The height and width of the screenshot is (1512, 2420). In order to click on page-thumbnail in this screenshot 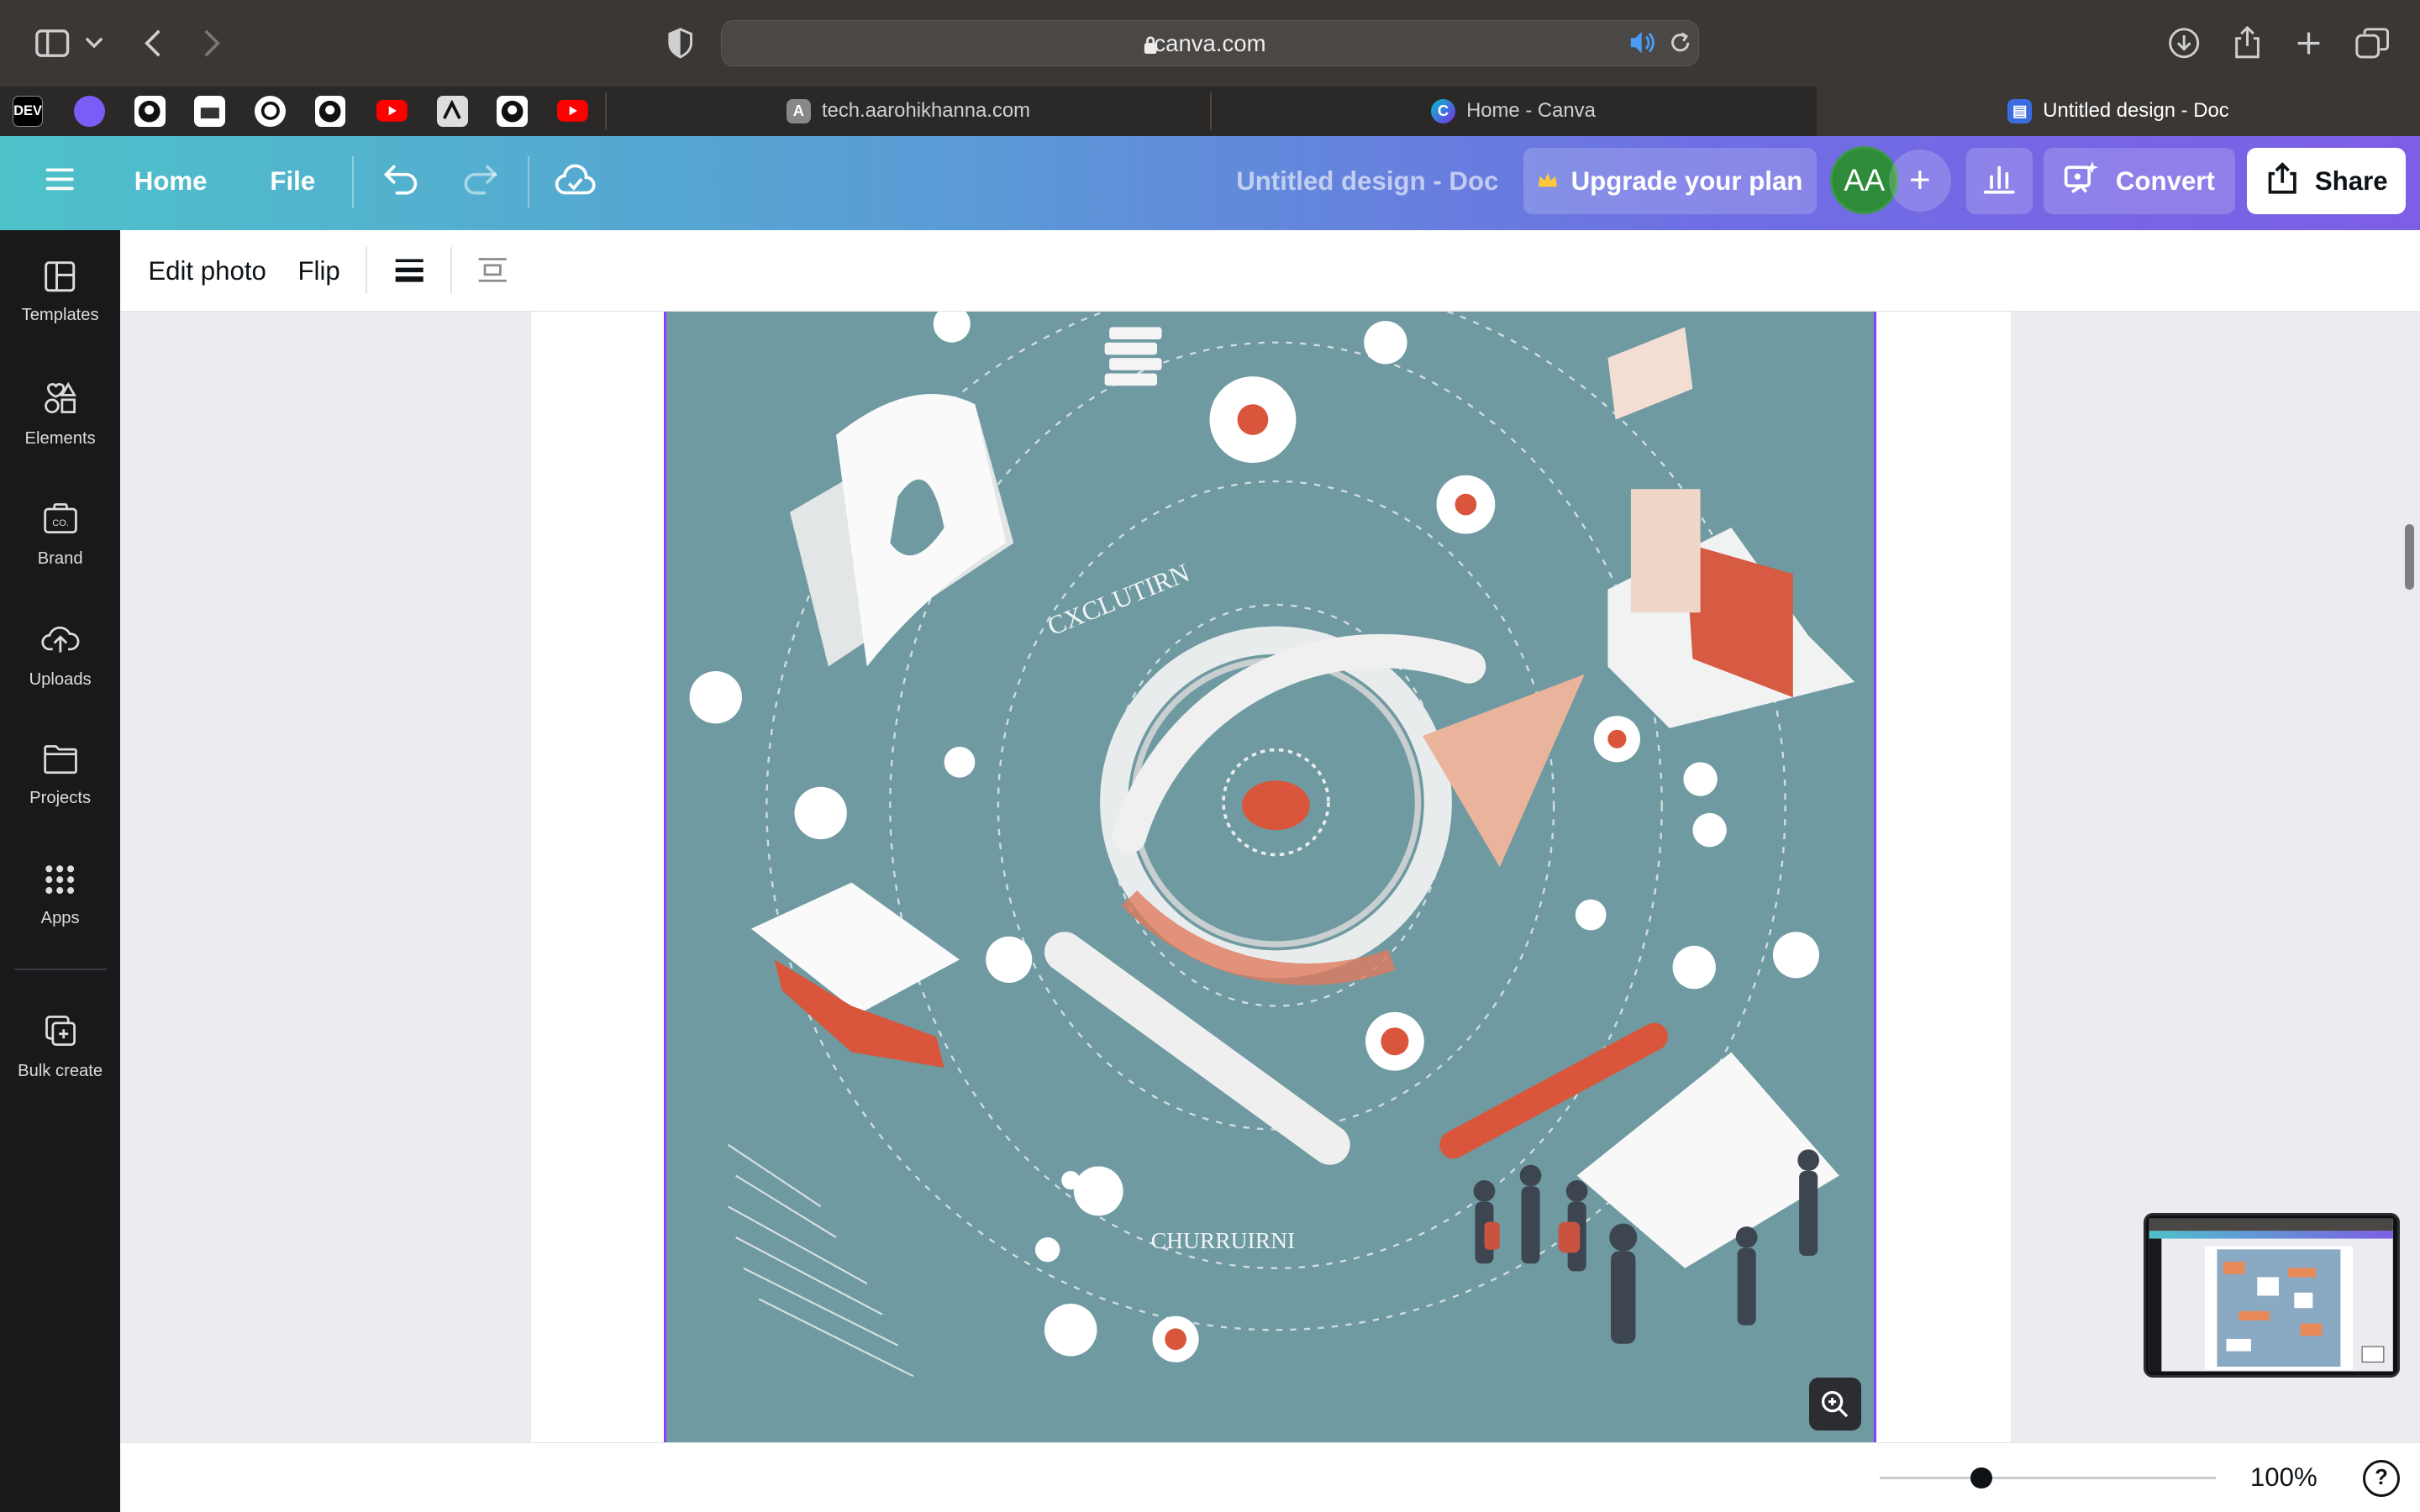, I will do `click(2272, 1295)`.